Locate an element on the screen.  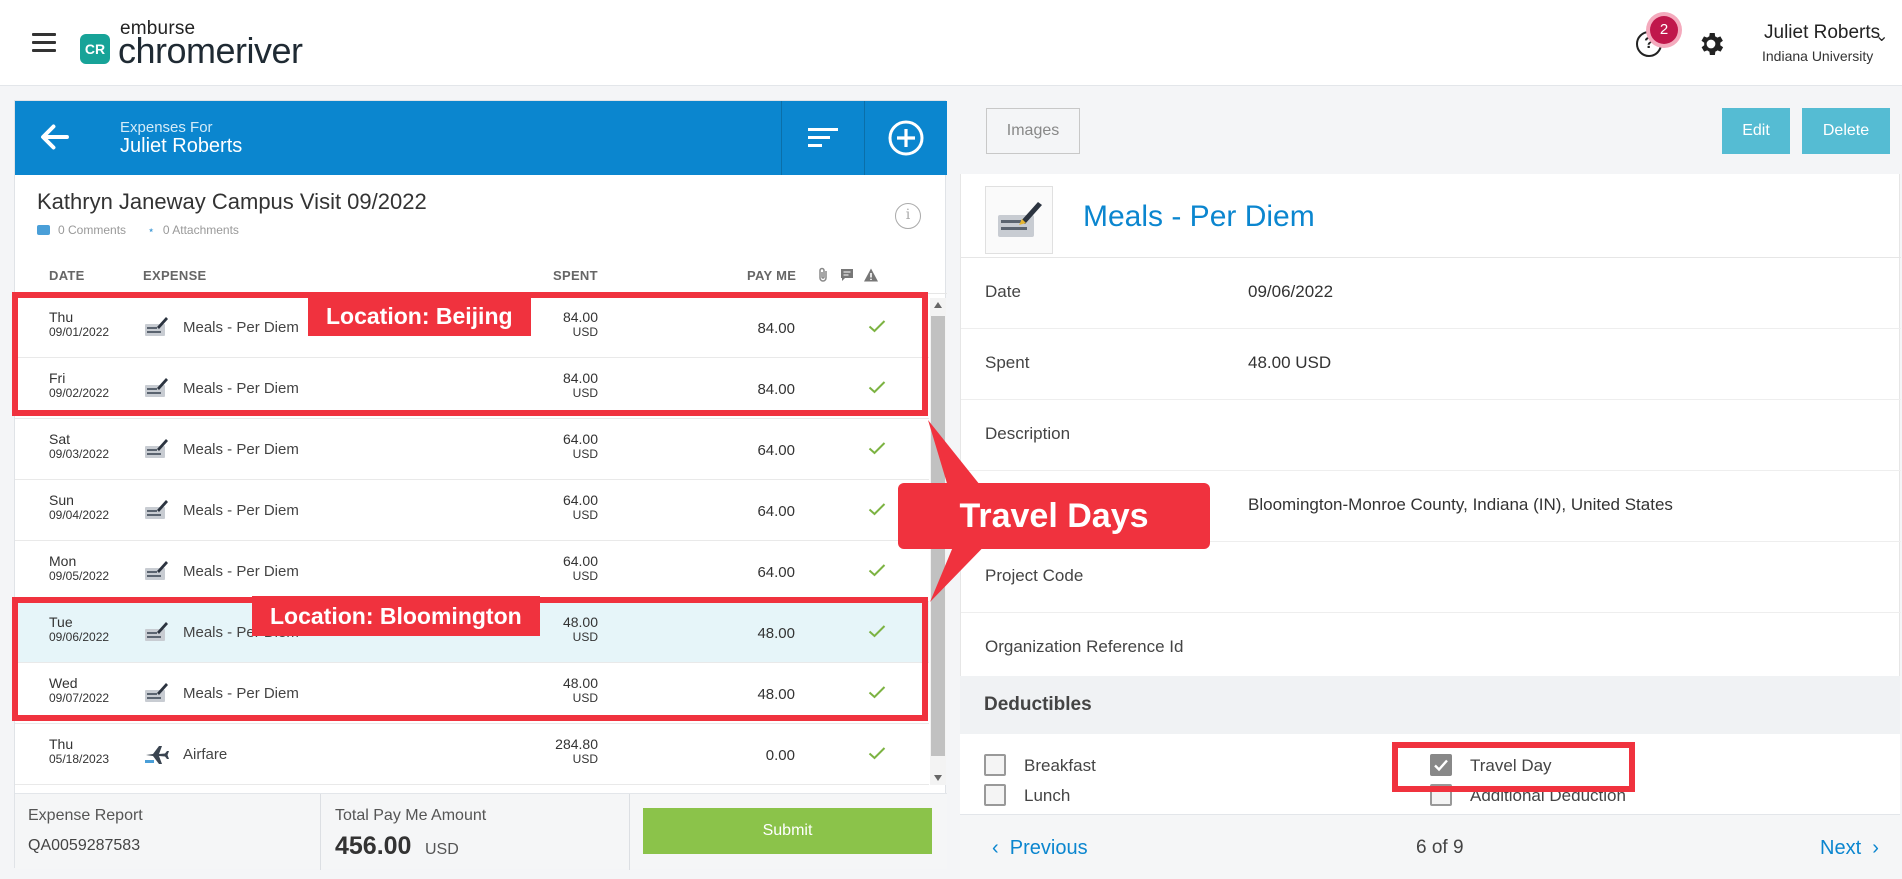
hamburger-menu-icon is located at coordinates (44, 43).